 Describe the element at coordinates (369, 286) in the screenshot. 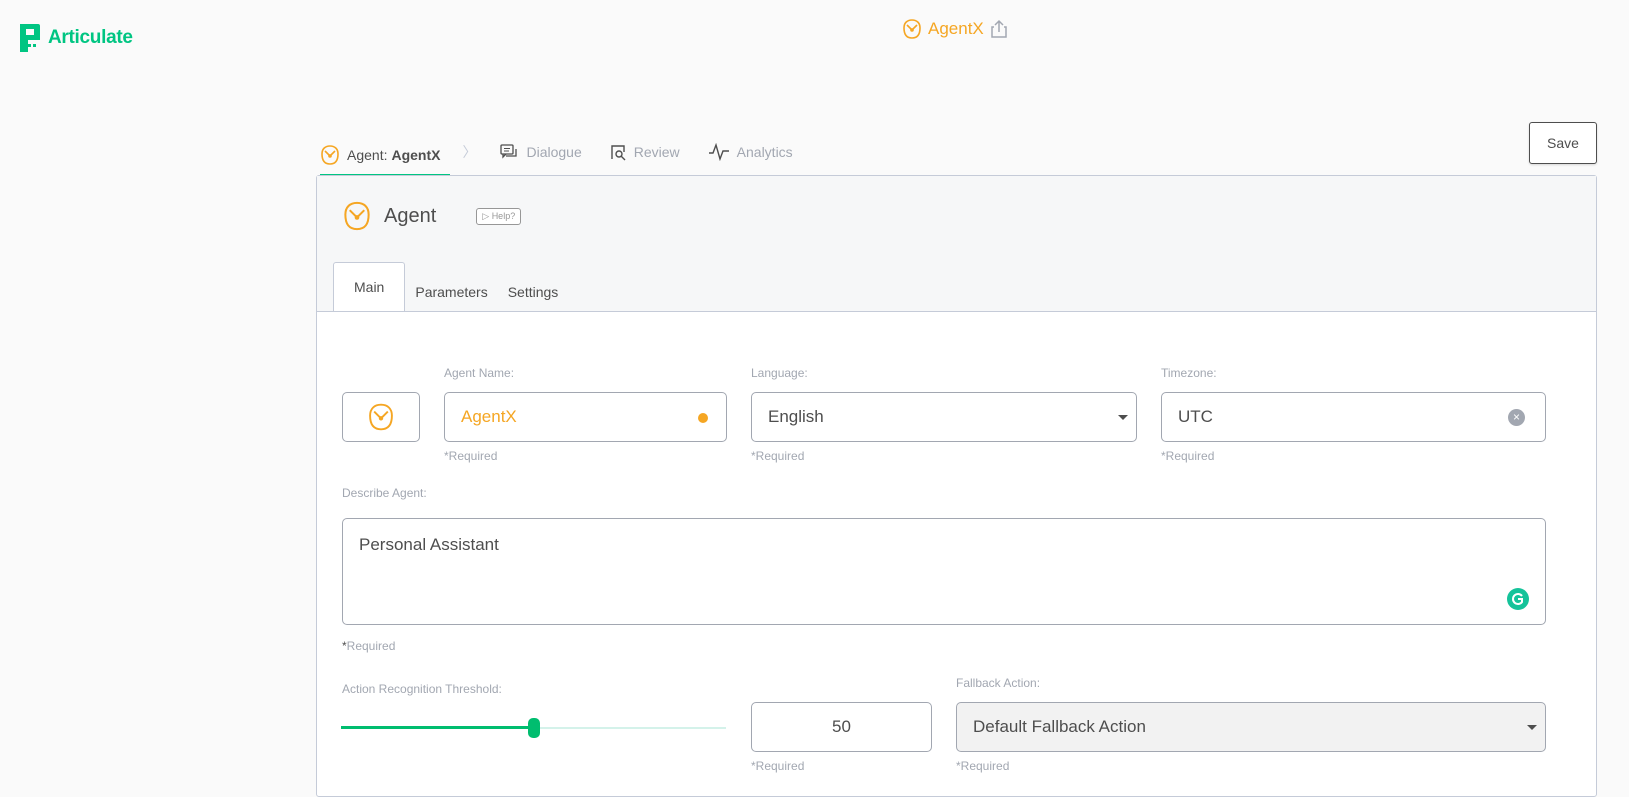

I see `tab-main: Main` at that location.